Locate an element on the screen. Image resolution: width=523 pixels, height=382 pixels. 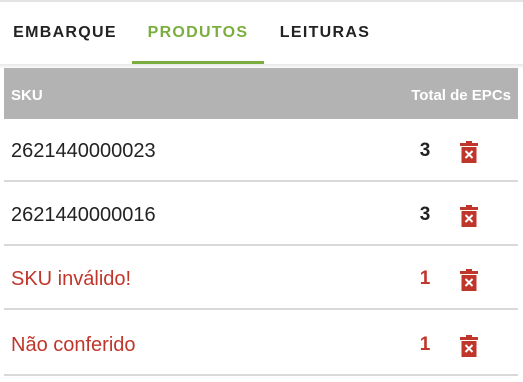
tab-embarque-label: EMBARQUE is located at coordinates (65, 32).